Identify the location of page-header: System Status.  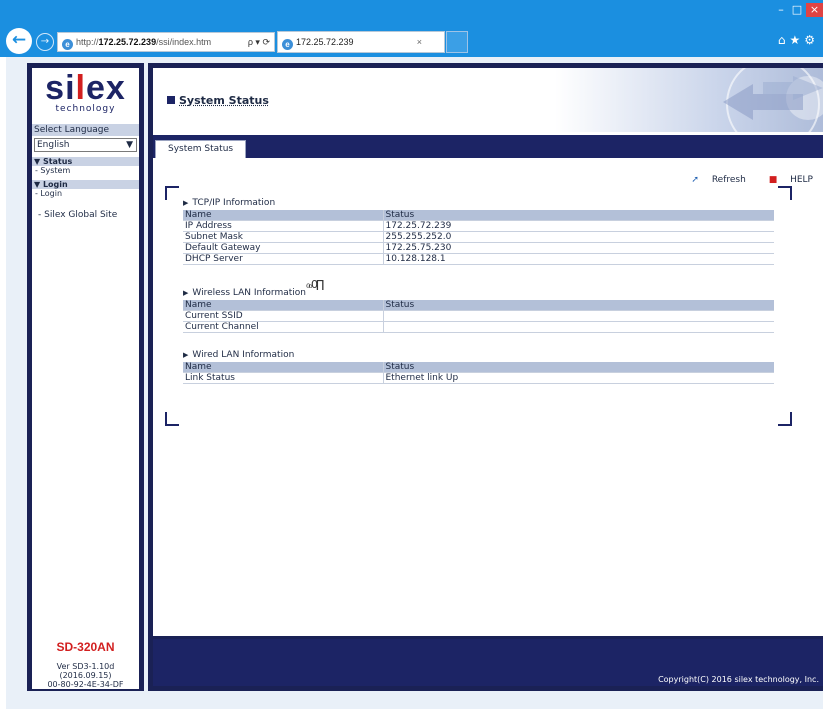
(488, 100).